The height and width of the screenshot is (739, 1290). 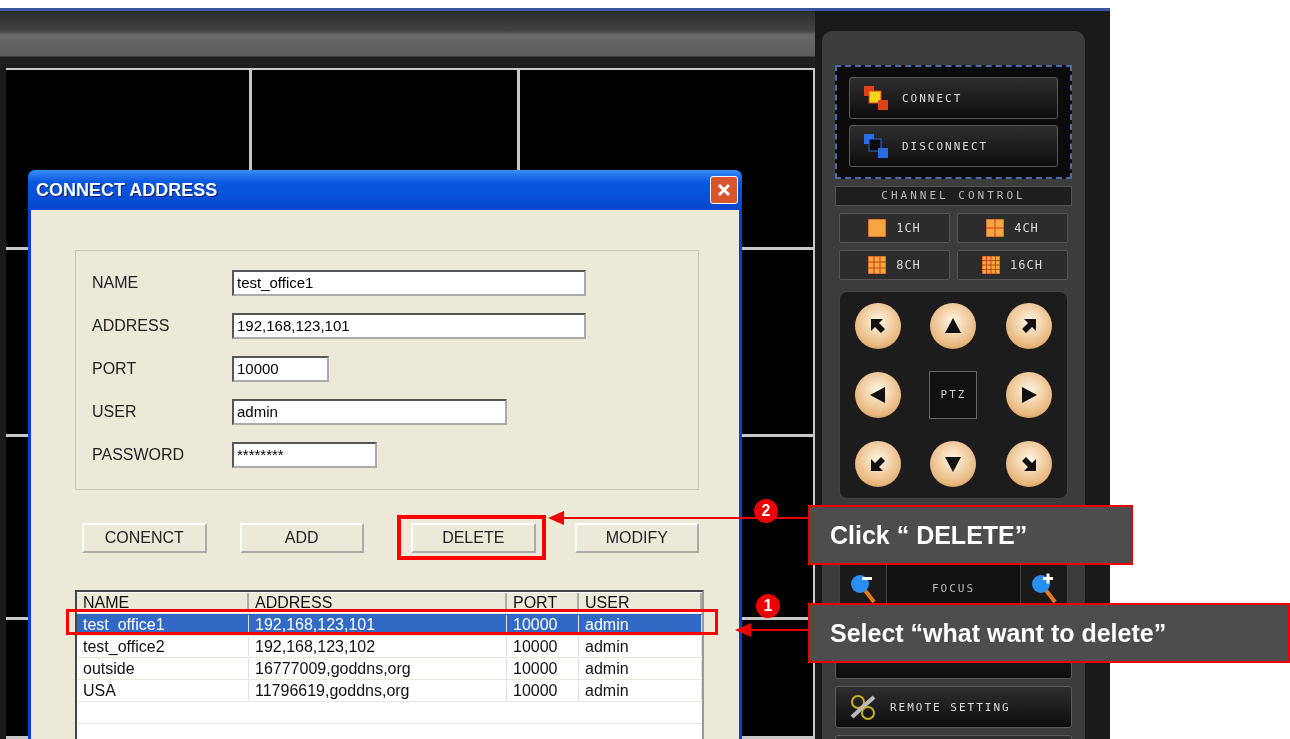 What do you see at coordinates (378, 646) in the screenshot?
I see `table-cell: 192,168,123,102` at bounding box center [378, 646].